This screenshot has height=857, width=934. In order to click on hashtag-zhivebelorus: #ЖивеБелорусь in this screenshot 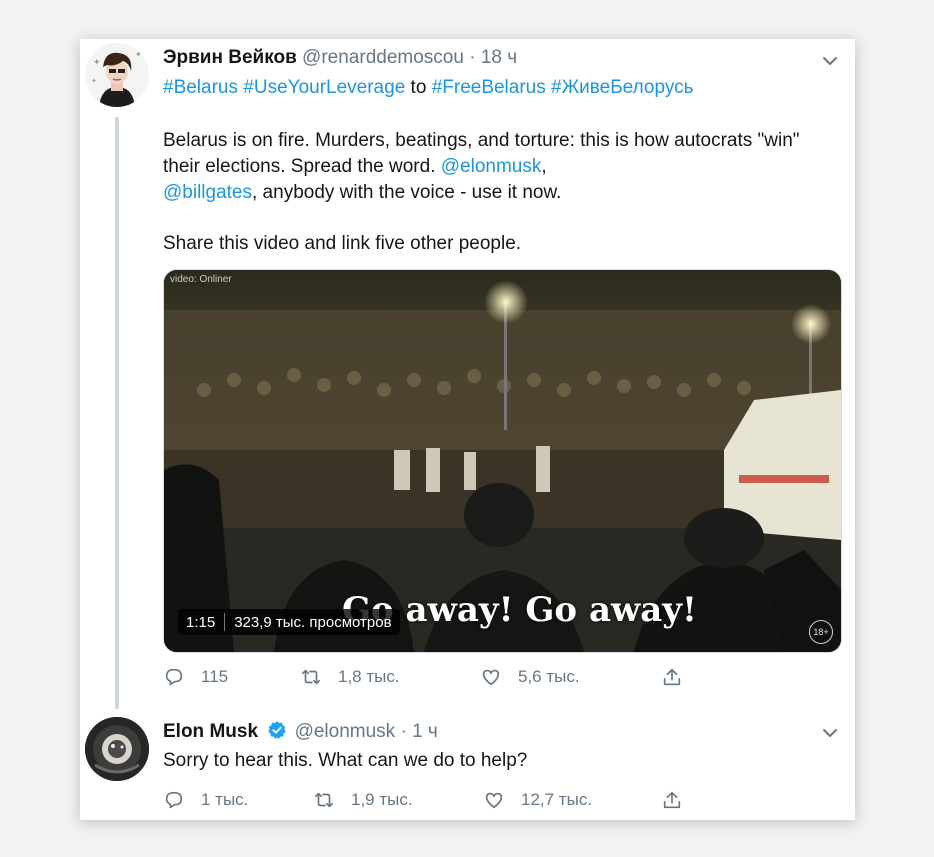, I will do `click(622, 87)`.